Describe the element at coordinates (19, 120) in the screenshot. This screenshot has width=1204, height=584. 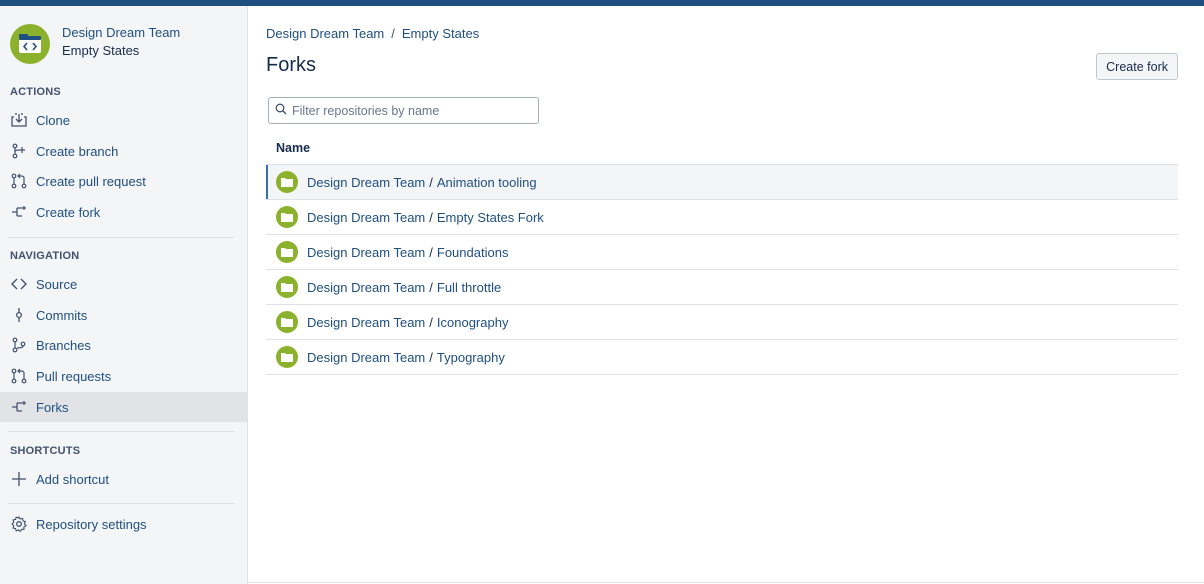
I see `clone-icon` at that location.